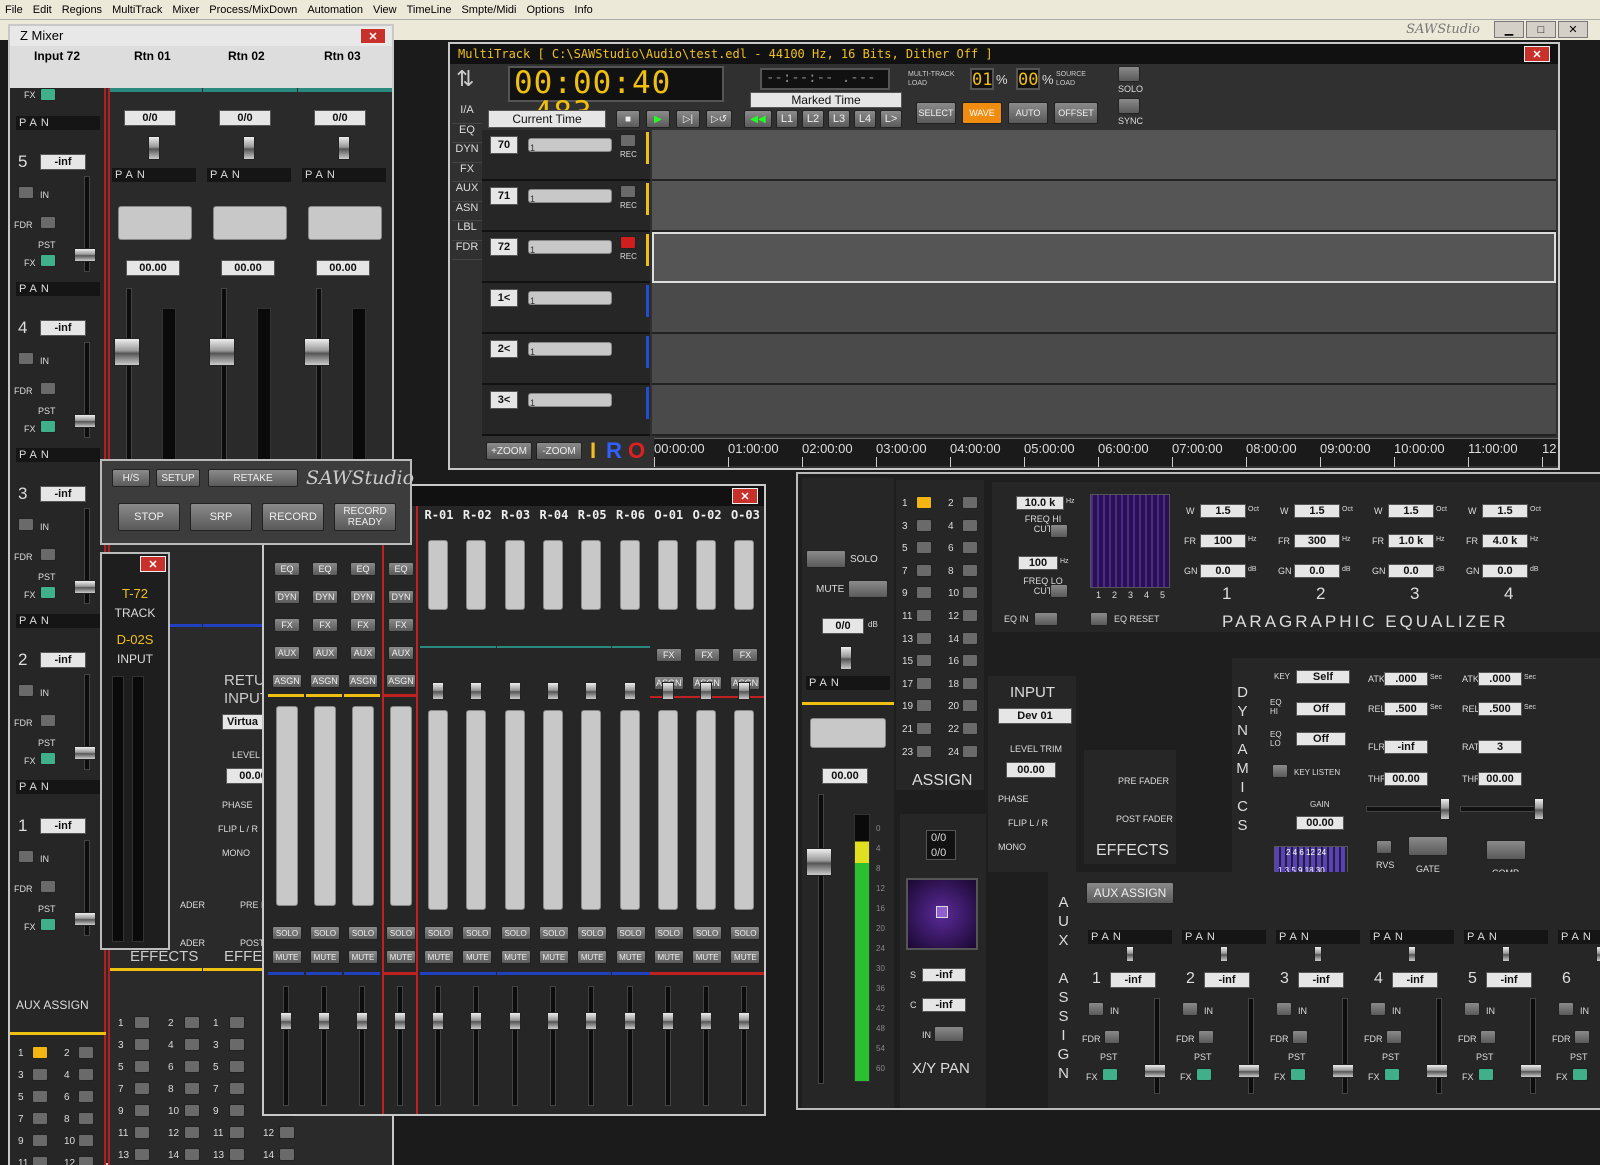 The width and height of the screenshot is (1600, 1165). I want to click on record-arm-button, so click(628, 191).